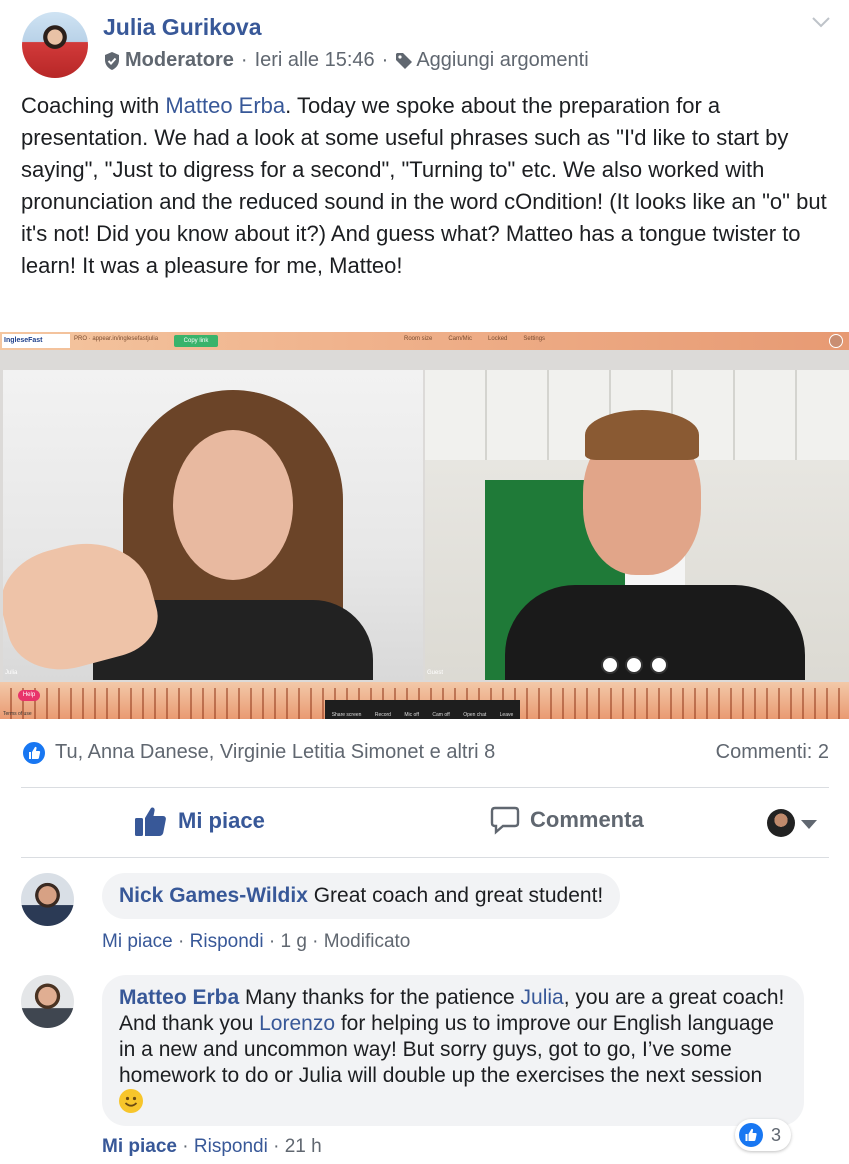  What do you see at coordinates (213, 895) in the screenshot?
I see `commenter-name: Nick Games-Wildix` at bounding box center [213, 895].